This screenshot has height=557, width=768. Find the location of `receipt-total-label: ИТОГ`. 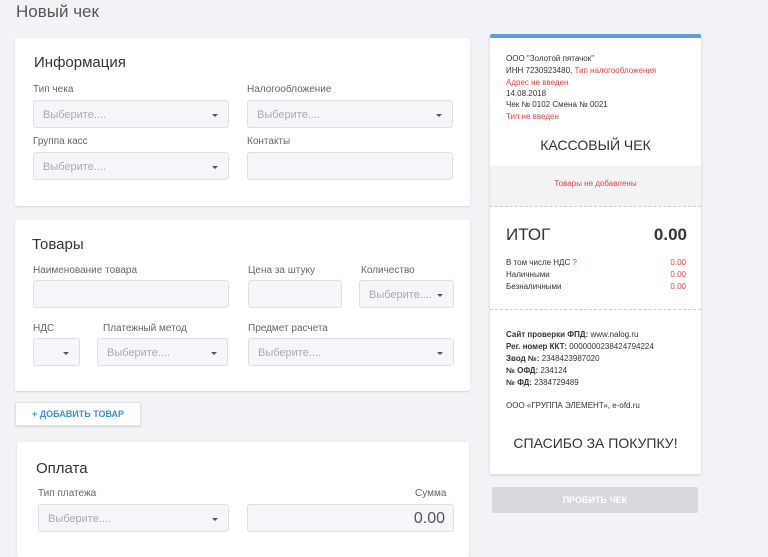

receipt-total-label: ИТОГ is located at coordinates (528, 234).